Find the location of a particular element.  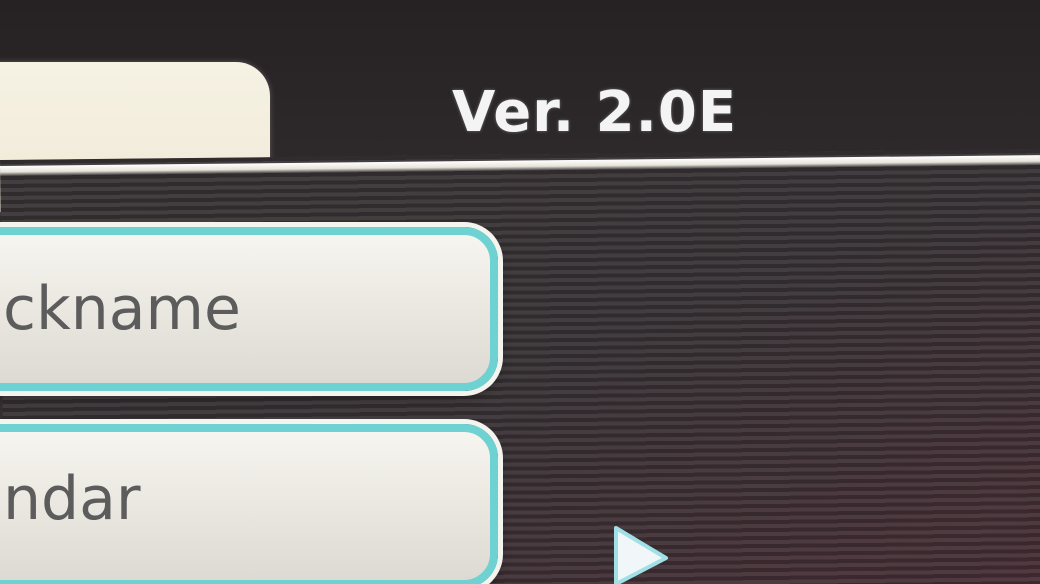

right-arrow-icon is located at coordinates (641, 555).